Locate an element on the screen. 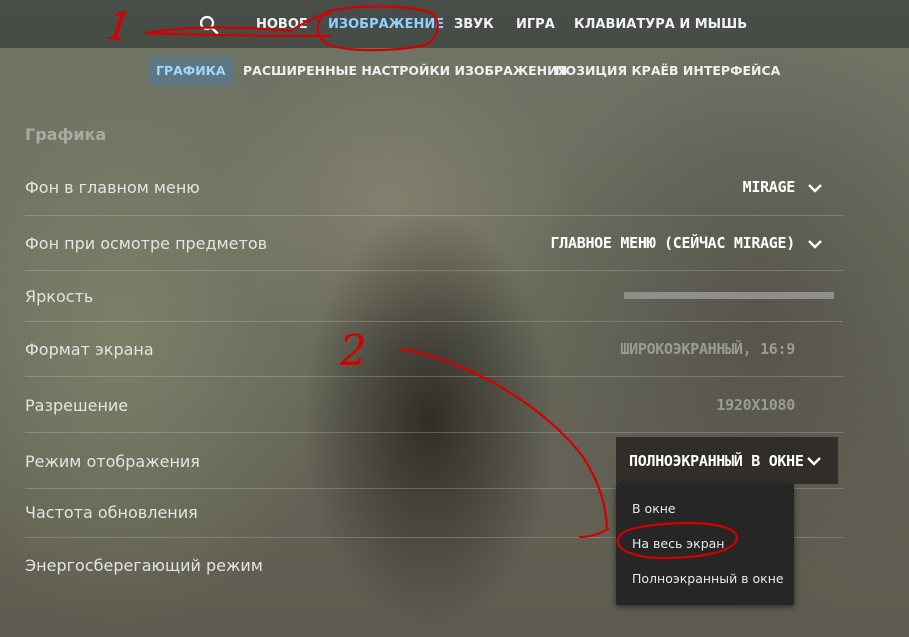 This screenshot has width=909, height=637. tab-keyboard-mouse: КЛАВИАТУРА И МЫШЬ is located at coordinates (660, 24).